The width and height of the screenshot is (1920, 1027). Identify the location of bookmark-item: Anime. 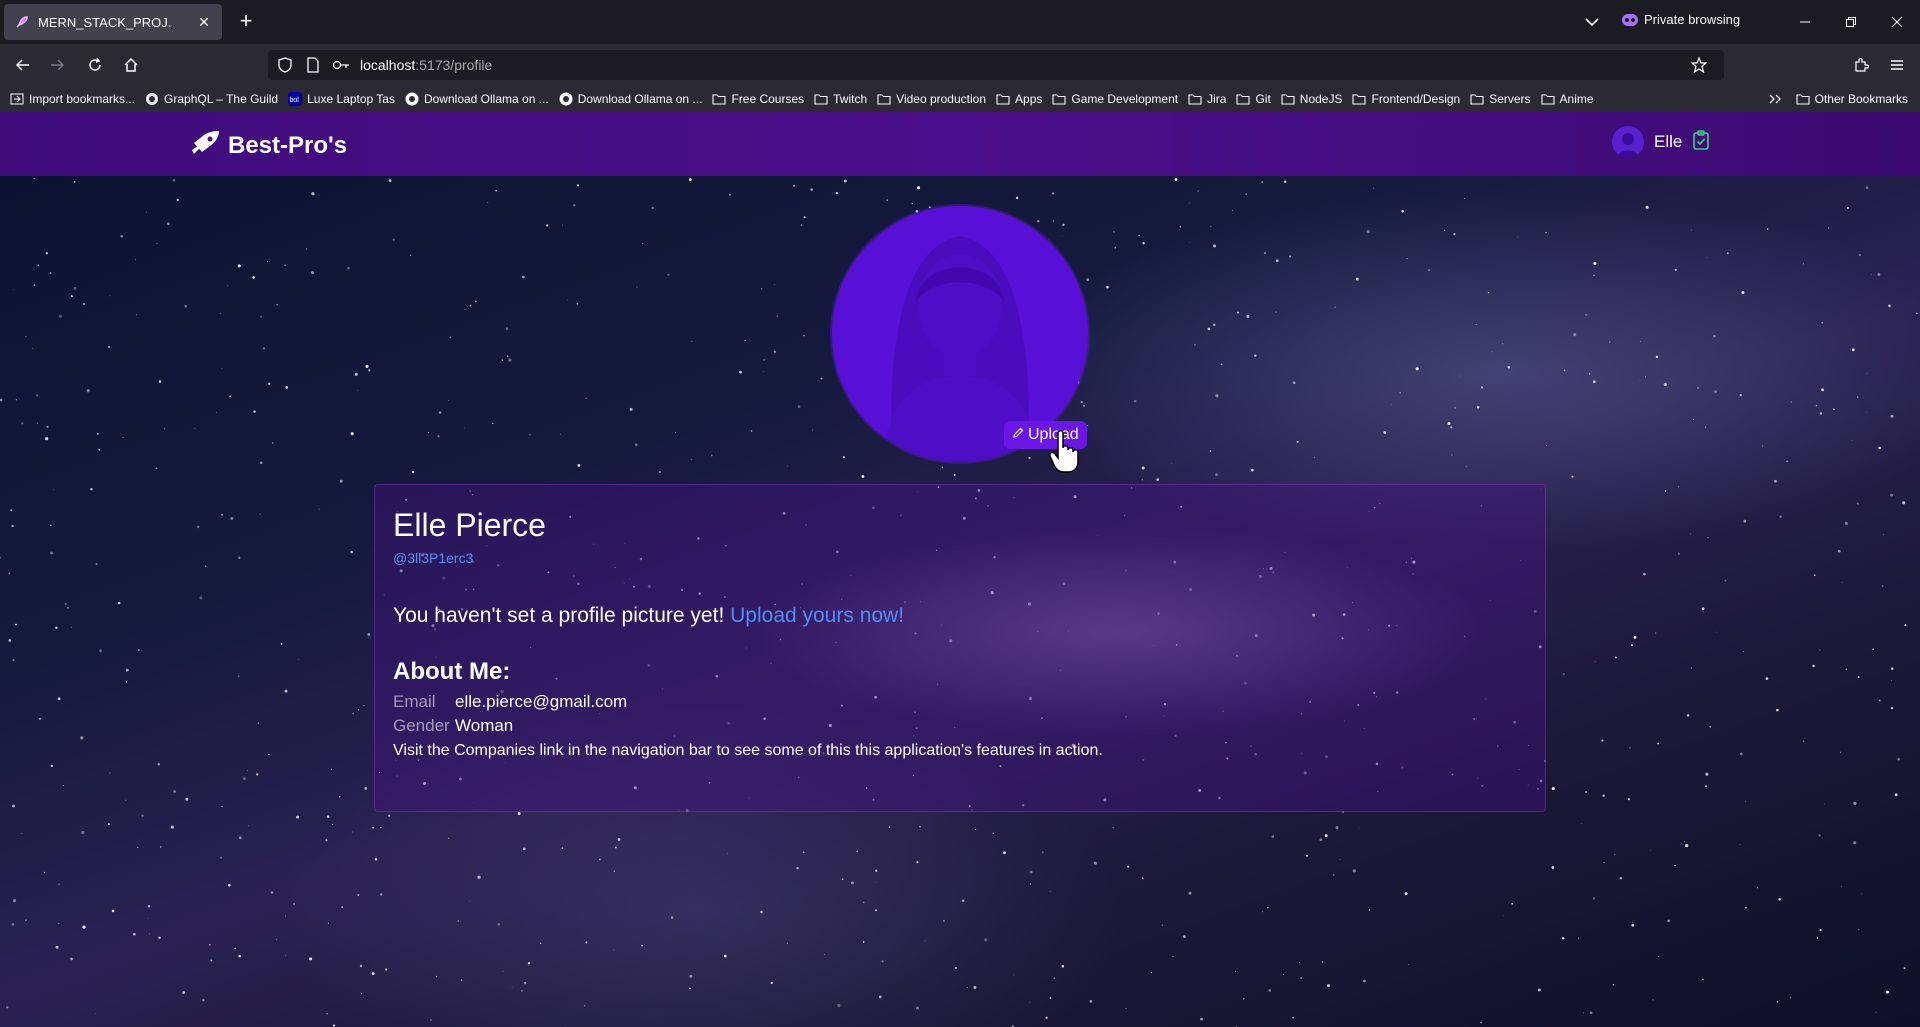
(1567, 99).